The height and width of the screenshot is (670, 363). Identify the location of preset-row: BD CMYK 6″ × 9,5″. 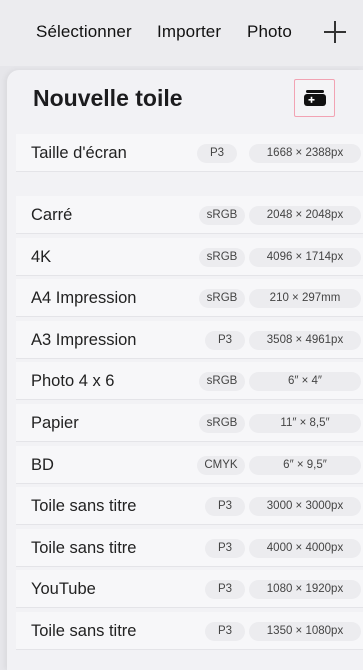
(189, 464).